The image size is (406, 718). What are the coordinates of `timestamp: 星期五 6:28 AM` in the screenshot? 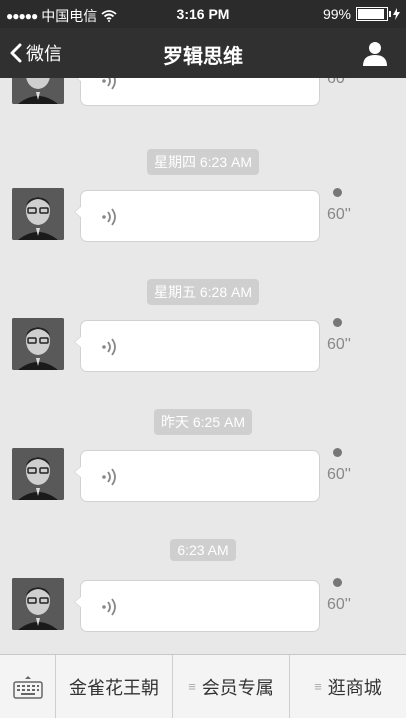 It's located at (203, 292).